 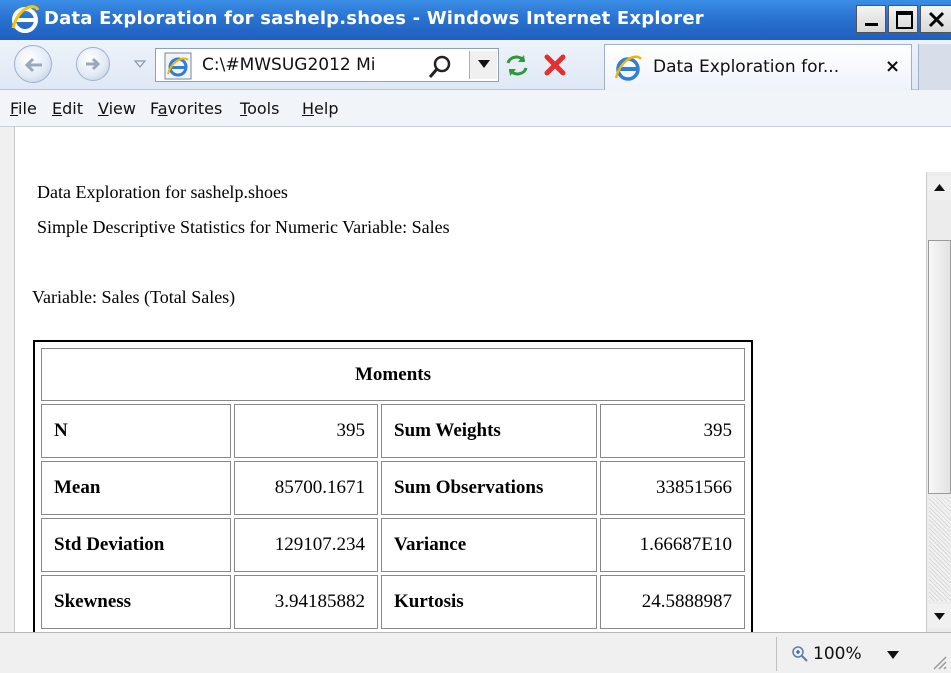 I want to click on scroll-down-arrow-icon, so click(x=939, y=616).